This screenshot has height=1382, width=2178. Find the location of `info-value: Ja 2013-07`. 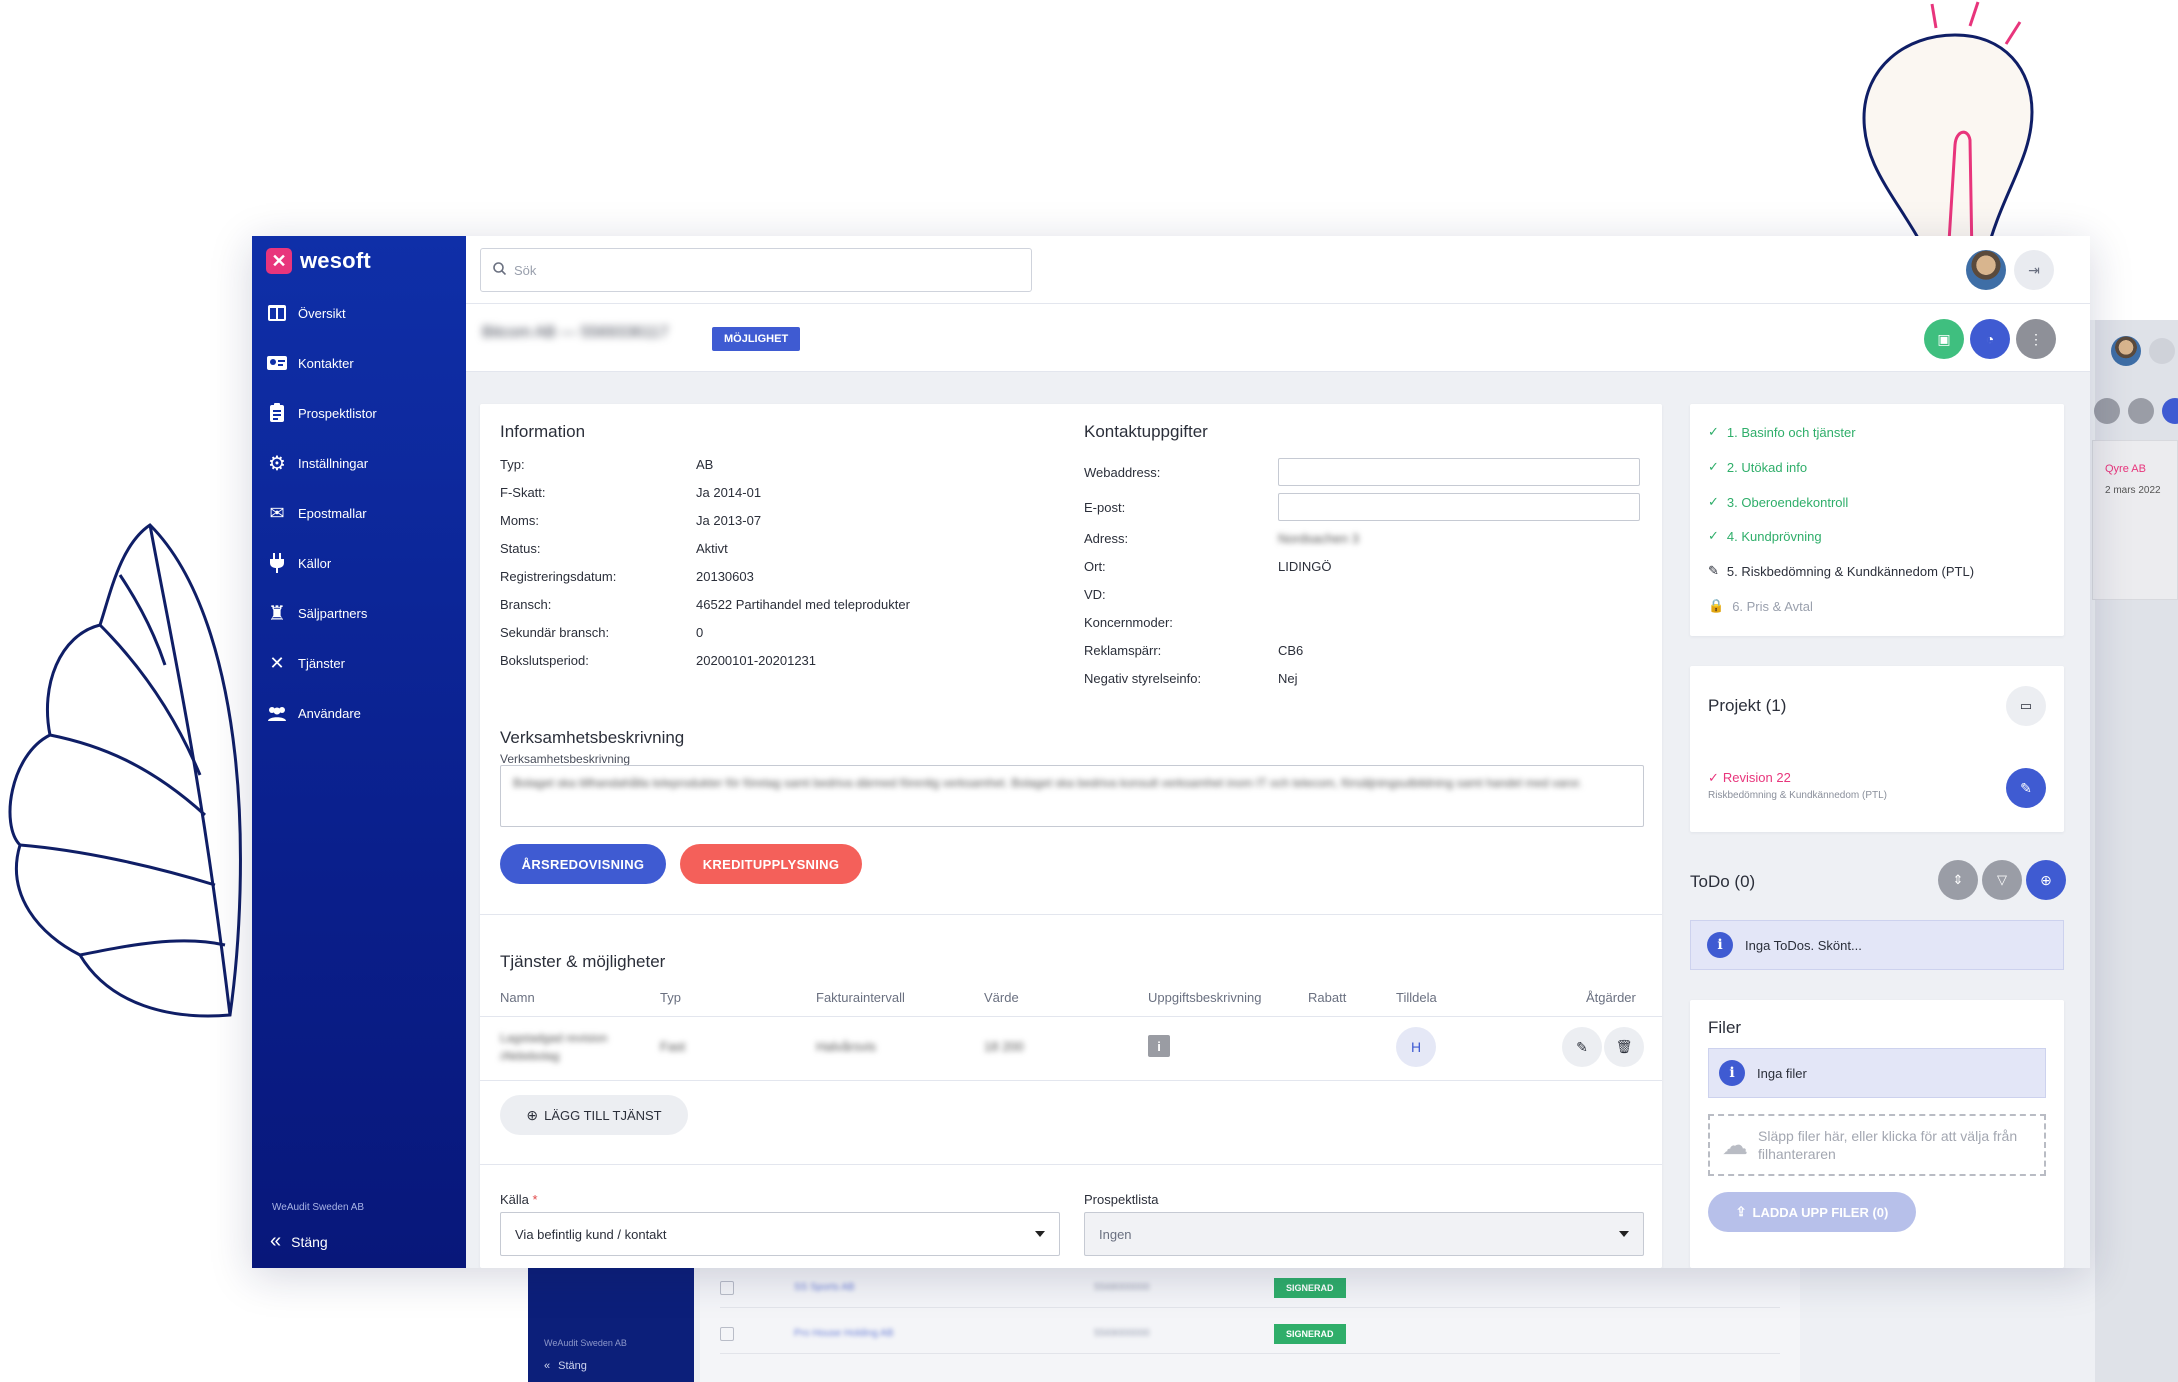

info-value: Ja 2013-07 is located at coordinates (729, 520).